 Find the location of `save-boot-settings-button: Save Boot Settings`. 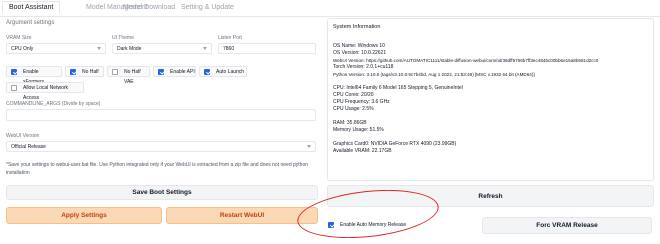

save-boot-settings-button: Save Boot Settings is located at coordinates (162, 192).